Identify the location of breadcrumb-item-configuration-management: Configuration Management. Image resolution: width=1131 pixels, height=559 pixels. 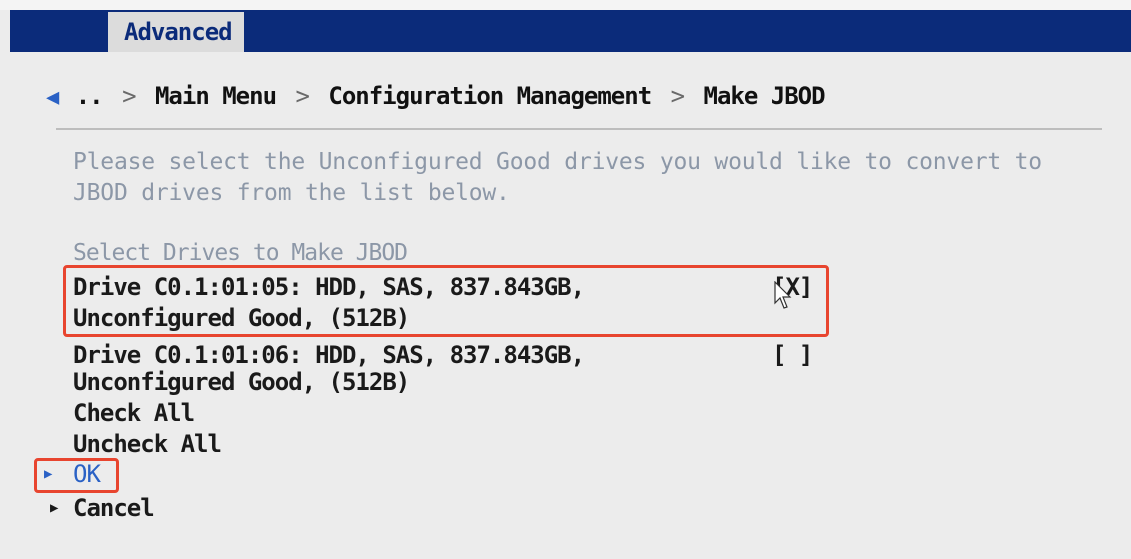
(490, 96).